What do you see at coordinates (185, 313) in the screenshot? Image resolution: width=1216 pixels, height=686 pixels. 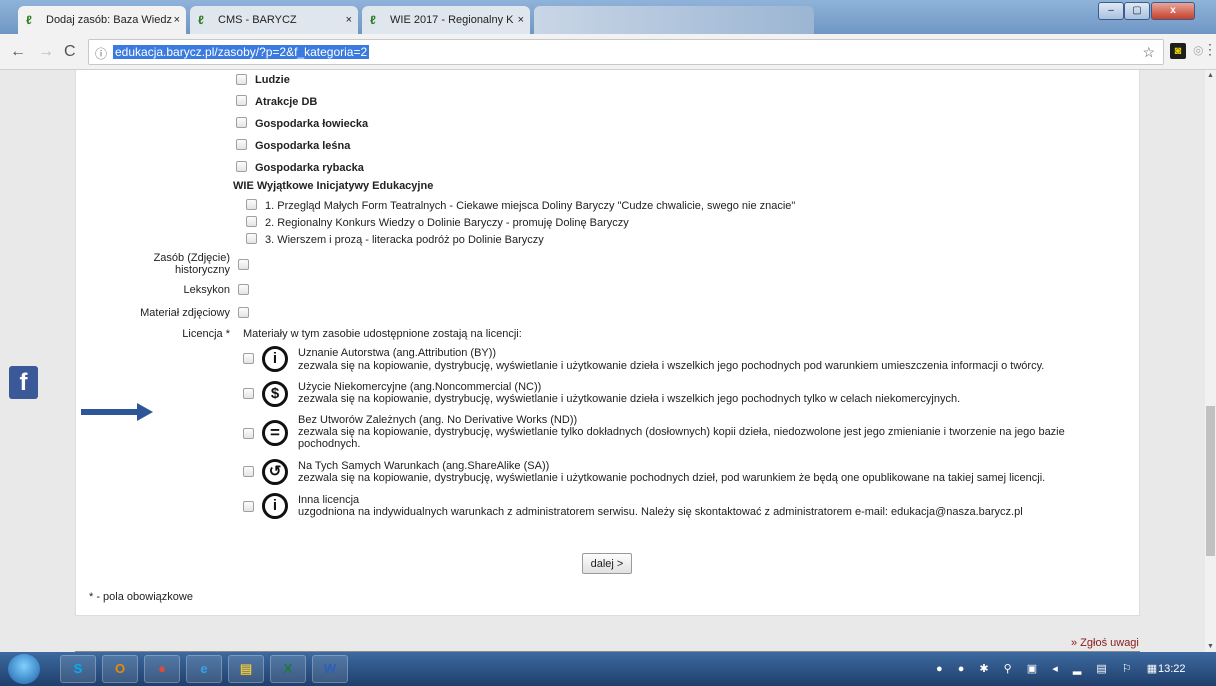 I see `field-label-material: Materiał zdjęciowy` at bounding box center [185, 313].